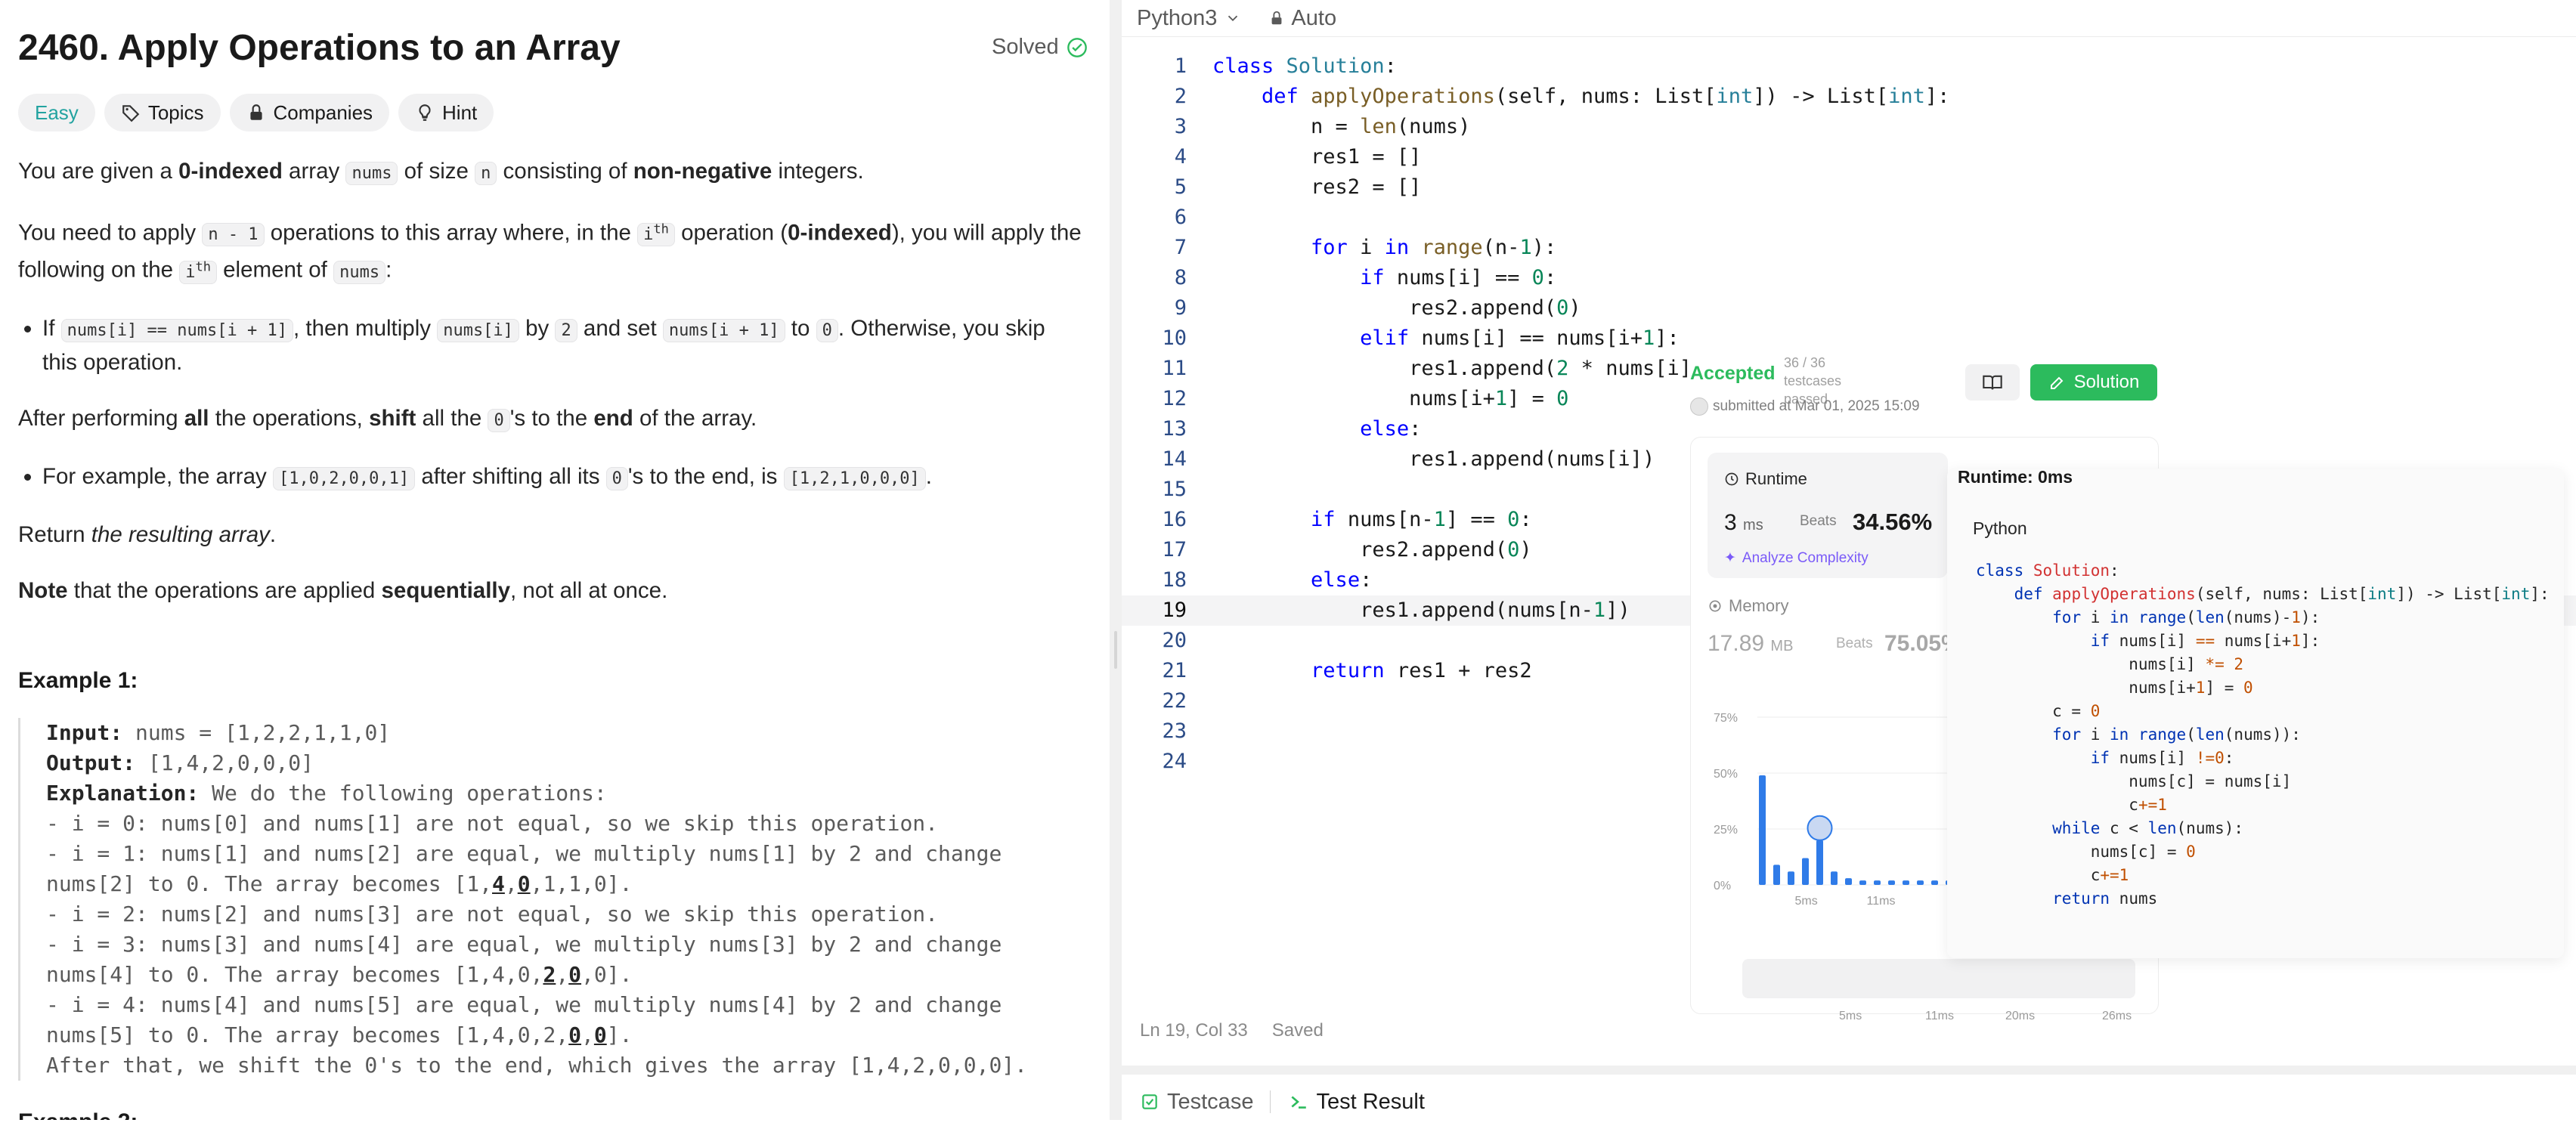 This screenshot has width=2576, height=1129. Describe the element at coordinates (1297, 1030) in the screenshot. I see `save-status: Saved` at that location.